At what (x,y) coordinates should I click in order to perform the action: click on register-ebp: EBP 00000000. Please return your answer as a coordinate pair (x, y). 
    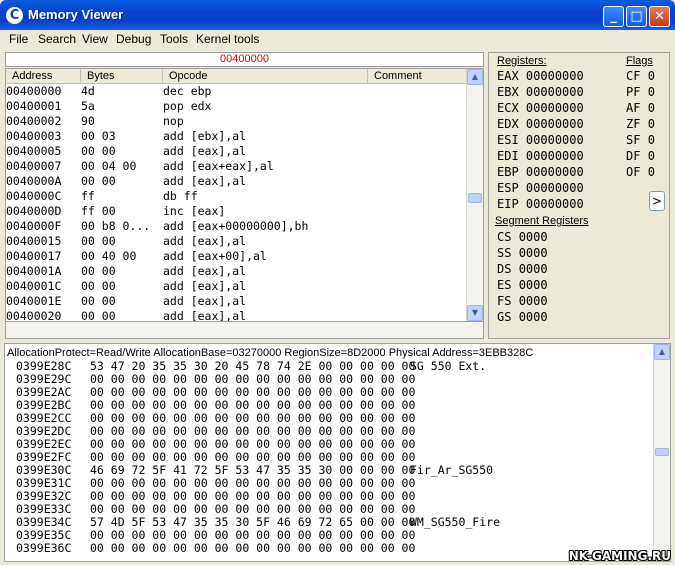
    Looking at the image, I should click on (540, 172).